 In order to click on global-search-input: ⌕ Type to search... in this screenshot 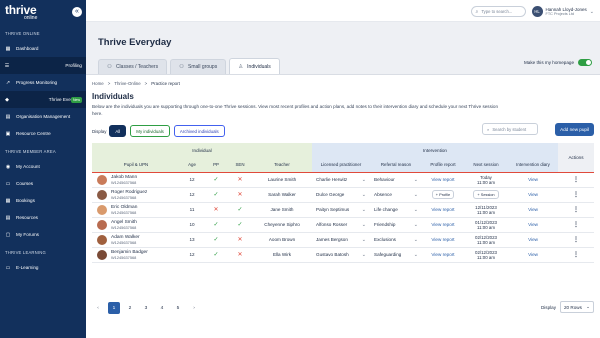, I will do `click(498, 11)`.